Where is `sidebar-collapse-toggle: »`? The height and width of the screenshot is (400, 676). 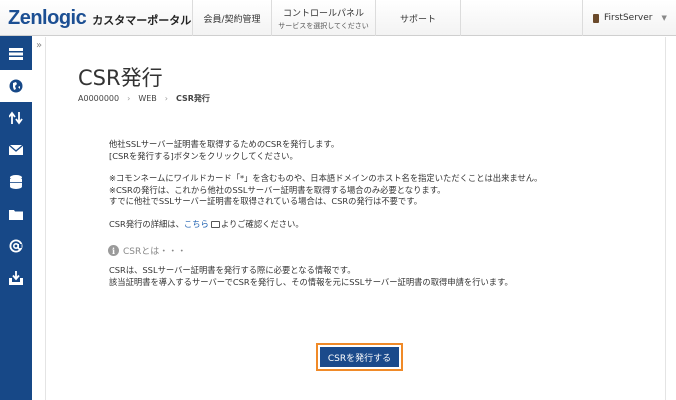
sidebar-collapse-toggle: » is located at coordinates (39, 45).